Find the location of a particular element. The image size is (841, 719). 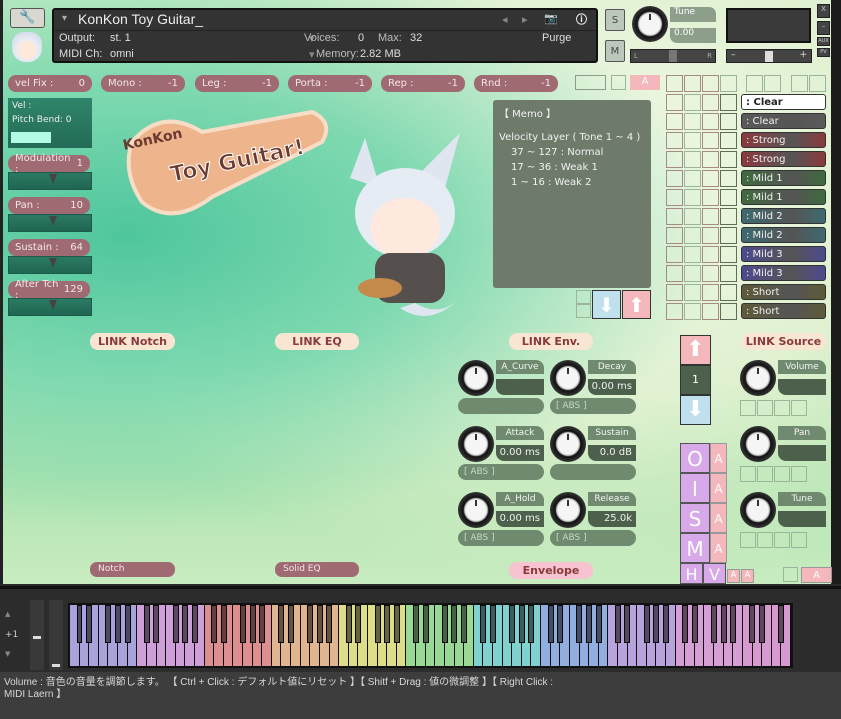

preset-item: : Mild 1 is located at coordinates (783, 197).